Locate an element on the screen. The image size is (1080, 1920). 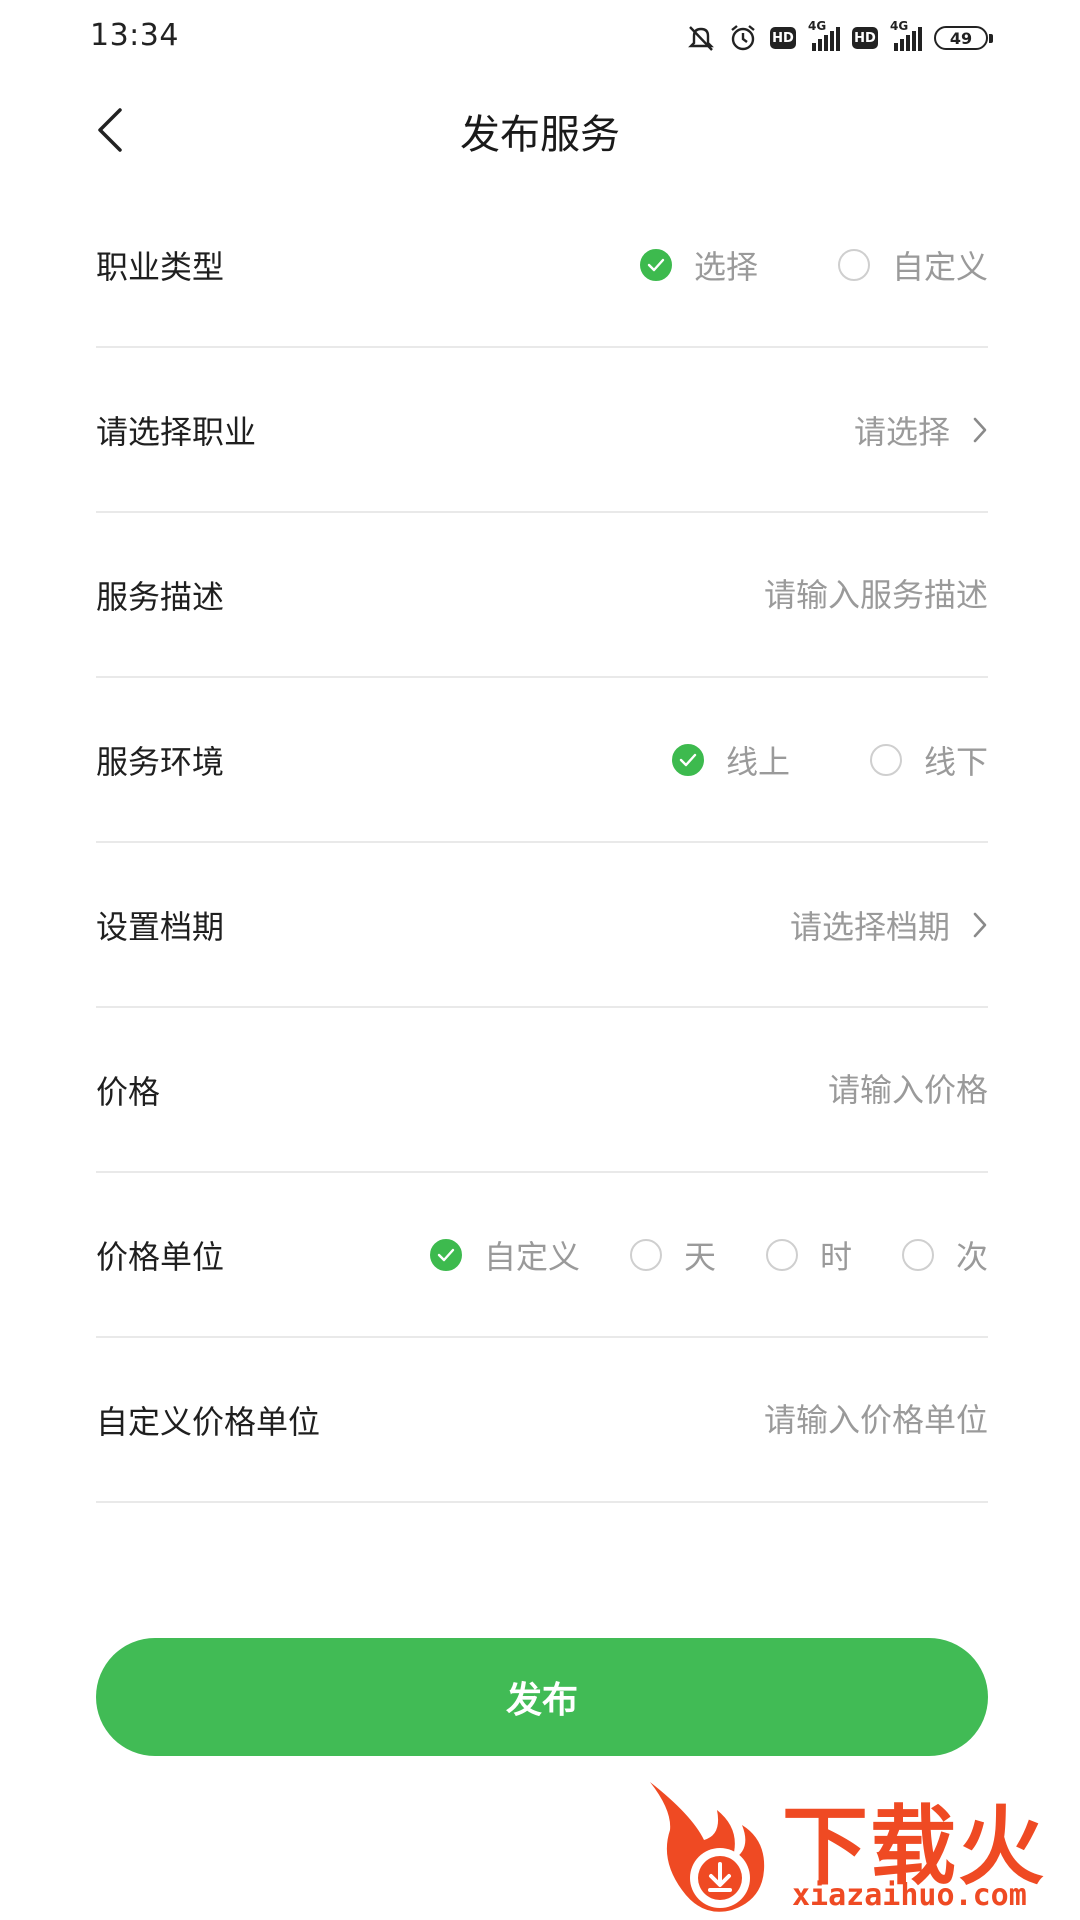
page-title: 发布服务 is located at coordinates (540, 135).